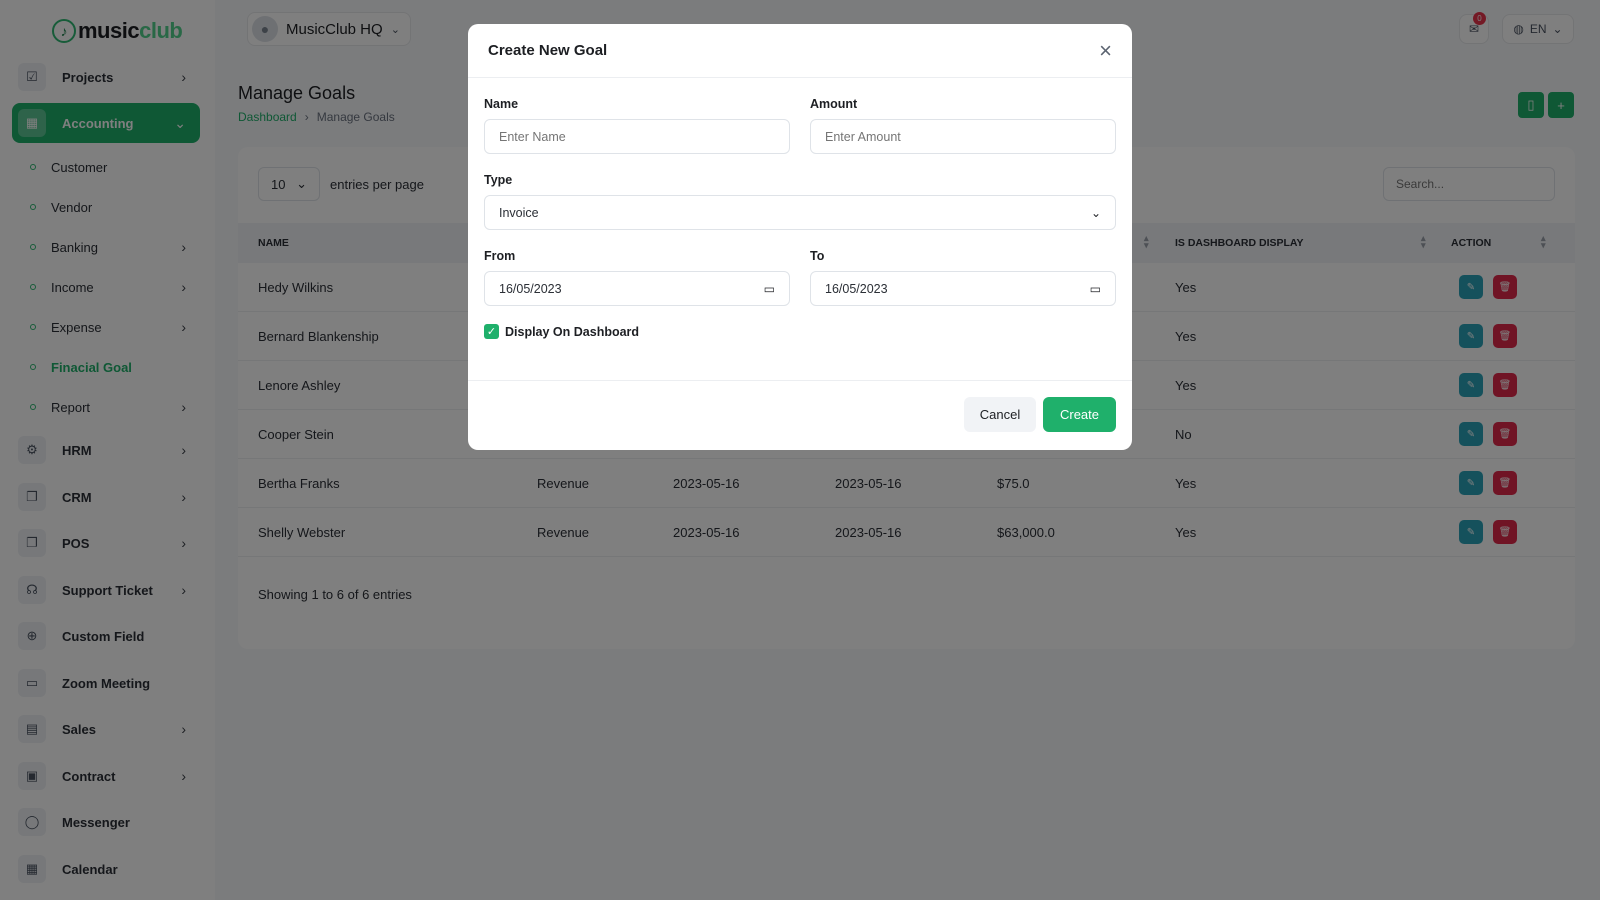 Image resolution: width=1600 pixels, height=900 pixels. I want to click on chevron-down-icon: ⌄, so click(1095, 212).